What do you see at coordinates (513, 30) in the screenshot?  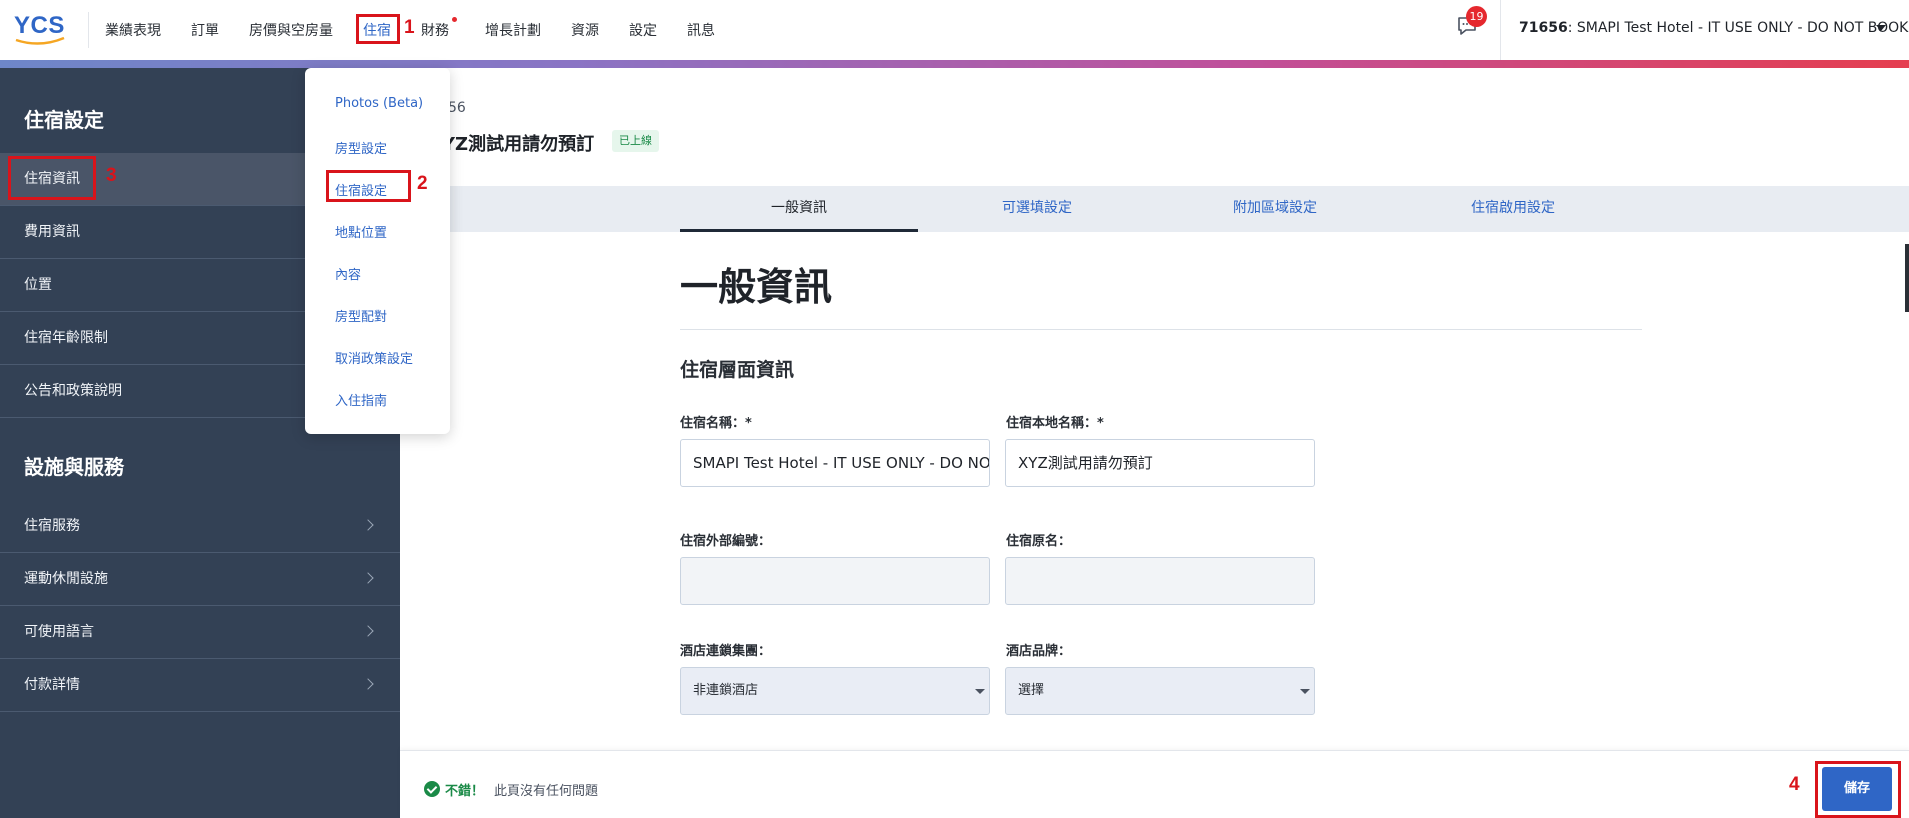 I see `nav-growth: 增長計劃` at bounding box center [513, 30].